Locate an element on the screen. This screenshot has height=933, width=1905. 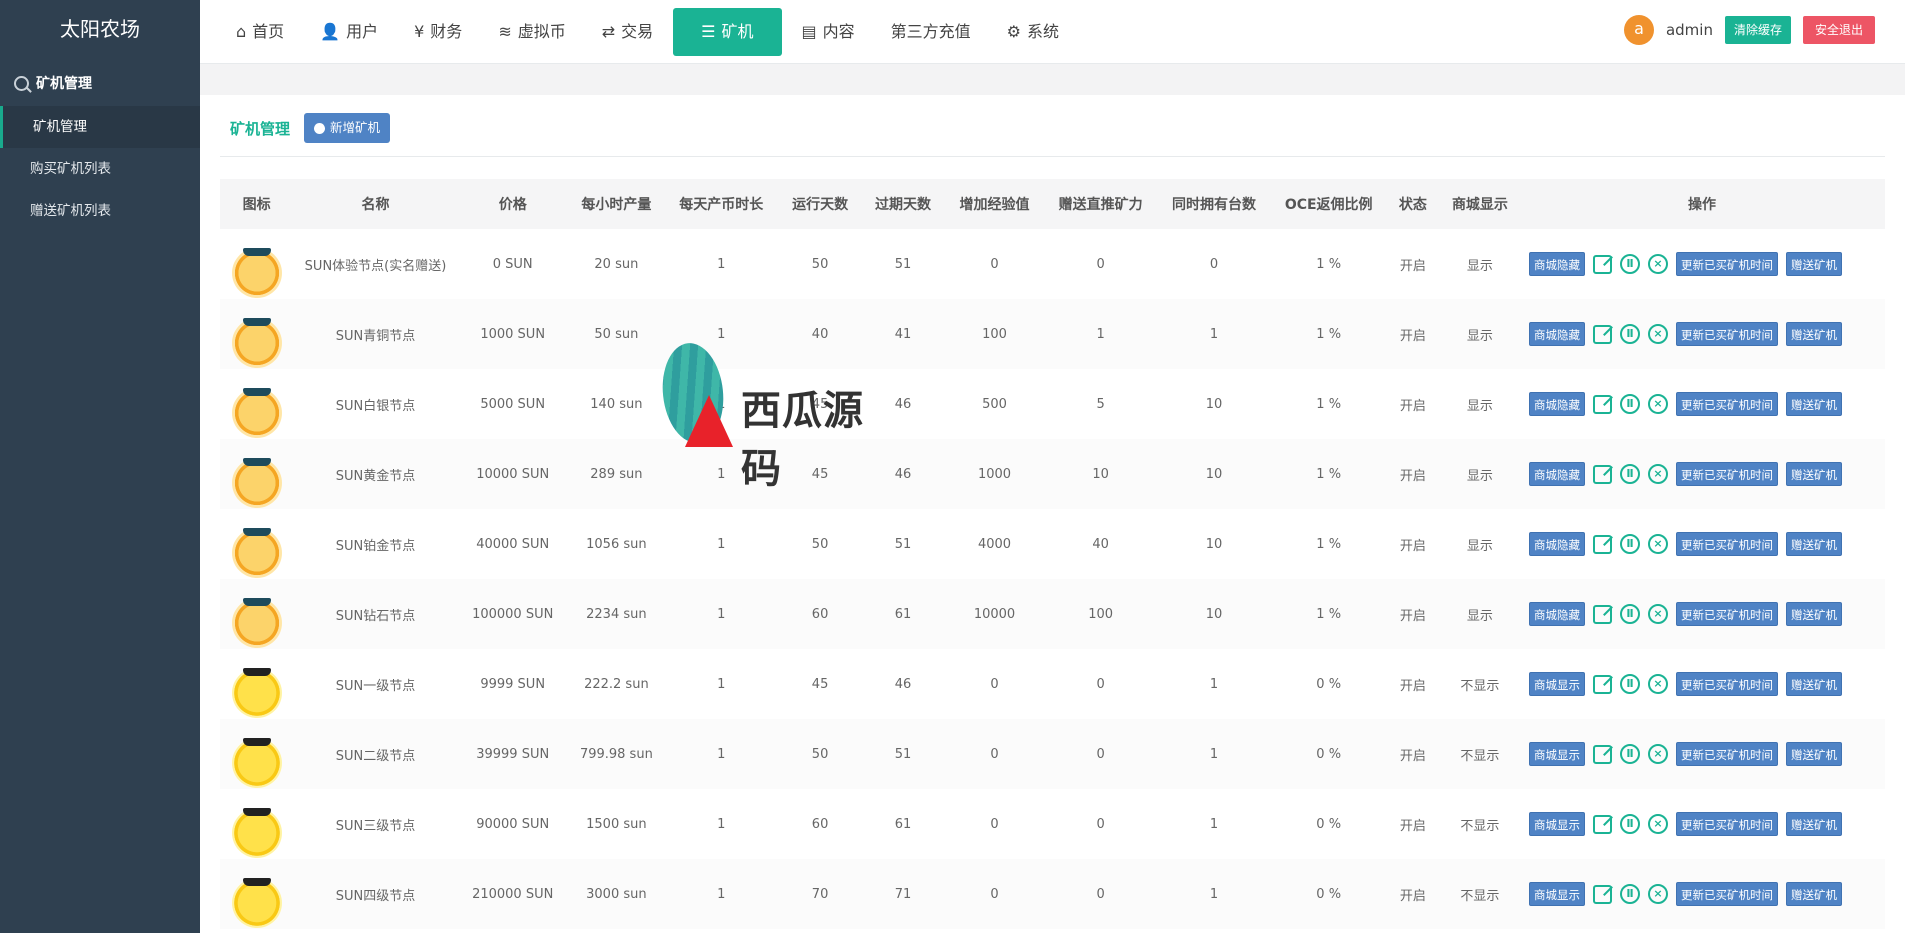
cell-price: 40000 SUN is located at coordinates (513, 544).